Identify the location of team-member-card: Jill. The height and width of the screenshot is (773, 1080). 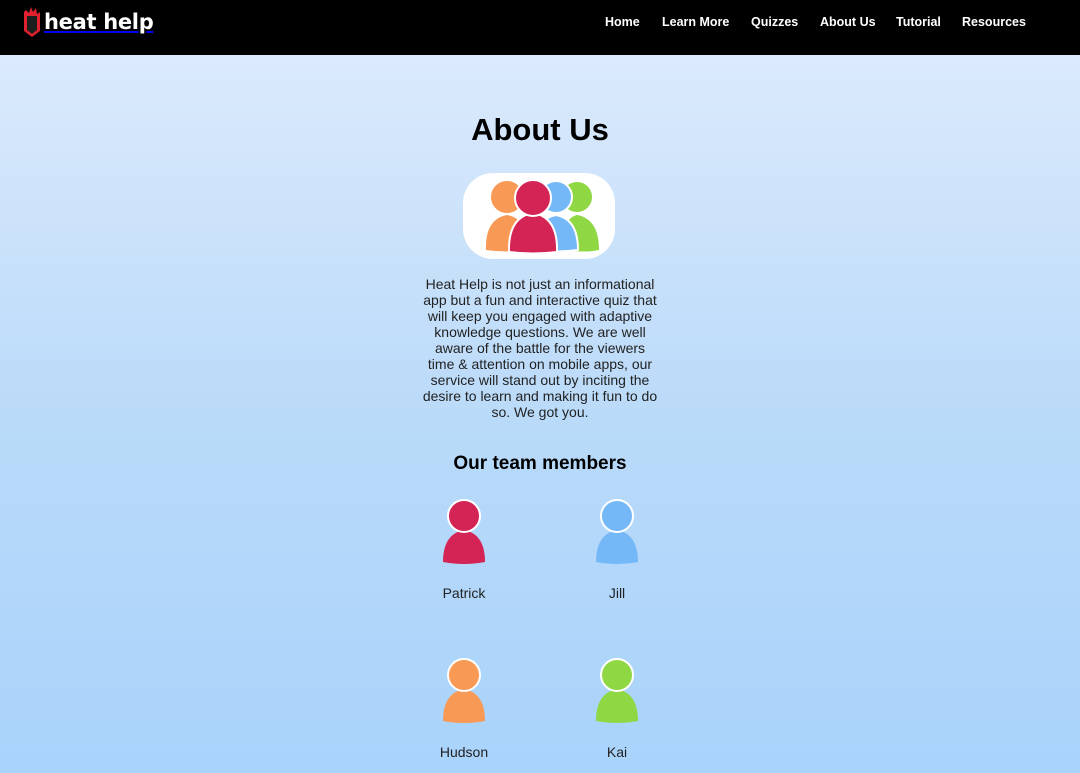
(617, 550).